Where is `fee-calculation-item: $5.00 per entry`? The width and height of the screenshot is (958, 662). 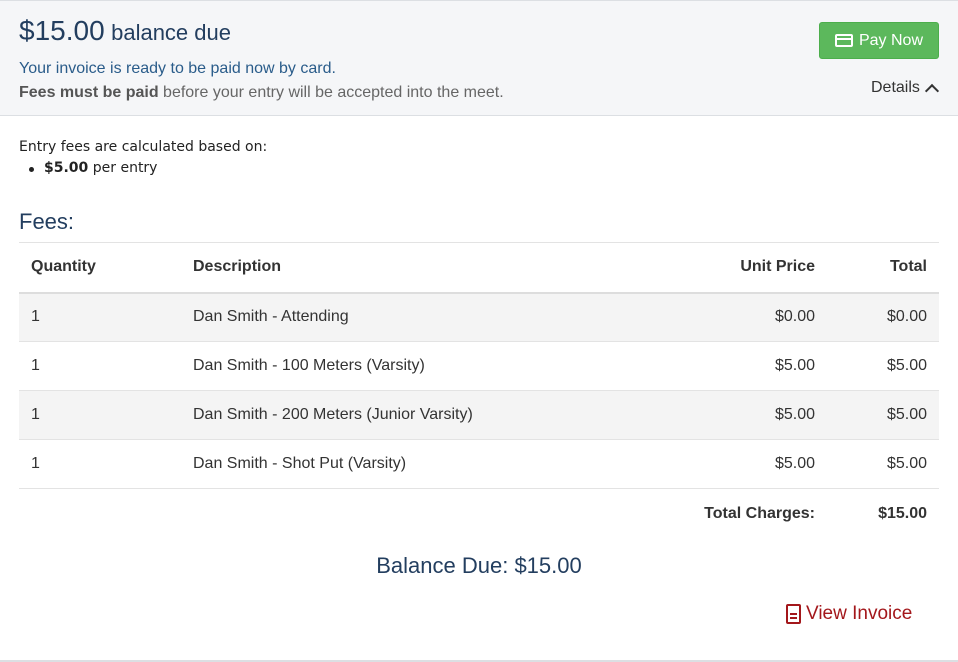 fee-calculation-item: $5.00 per entry is located at coordinates (93, 168).